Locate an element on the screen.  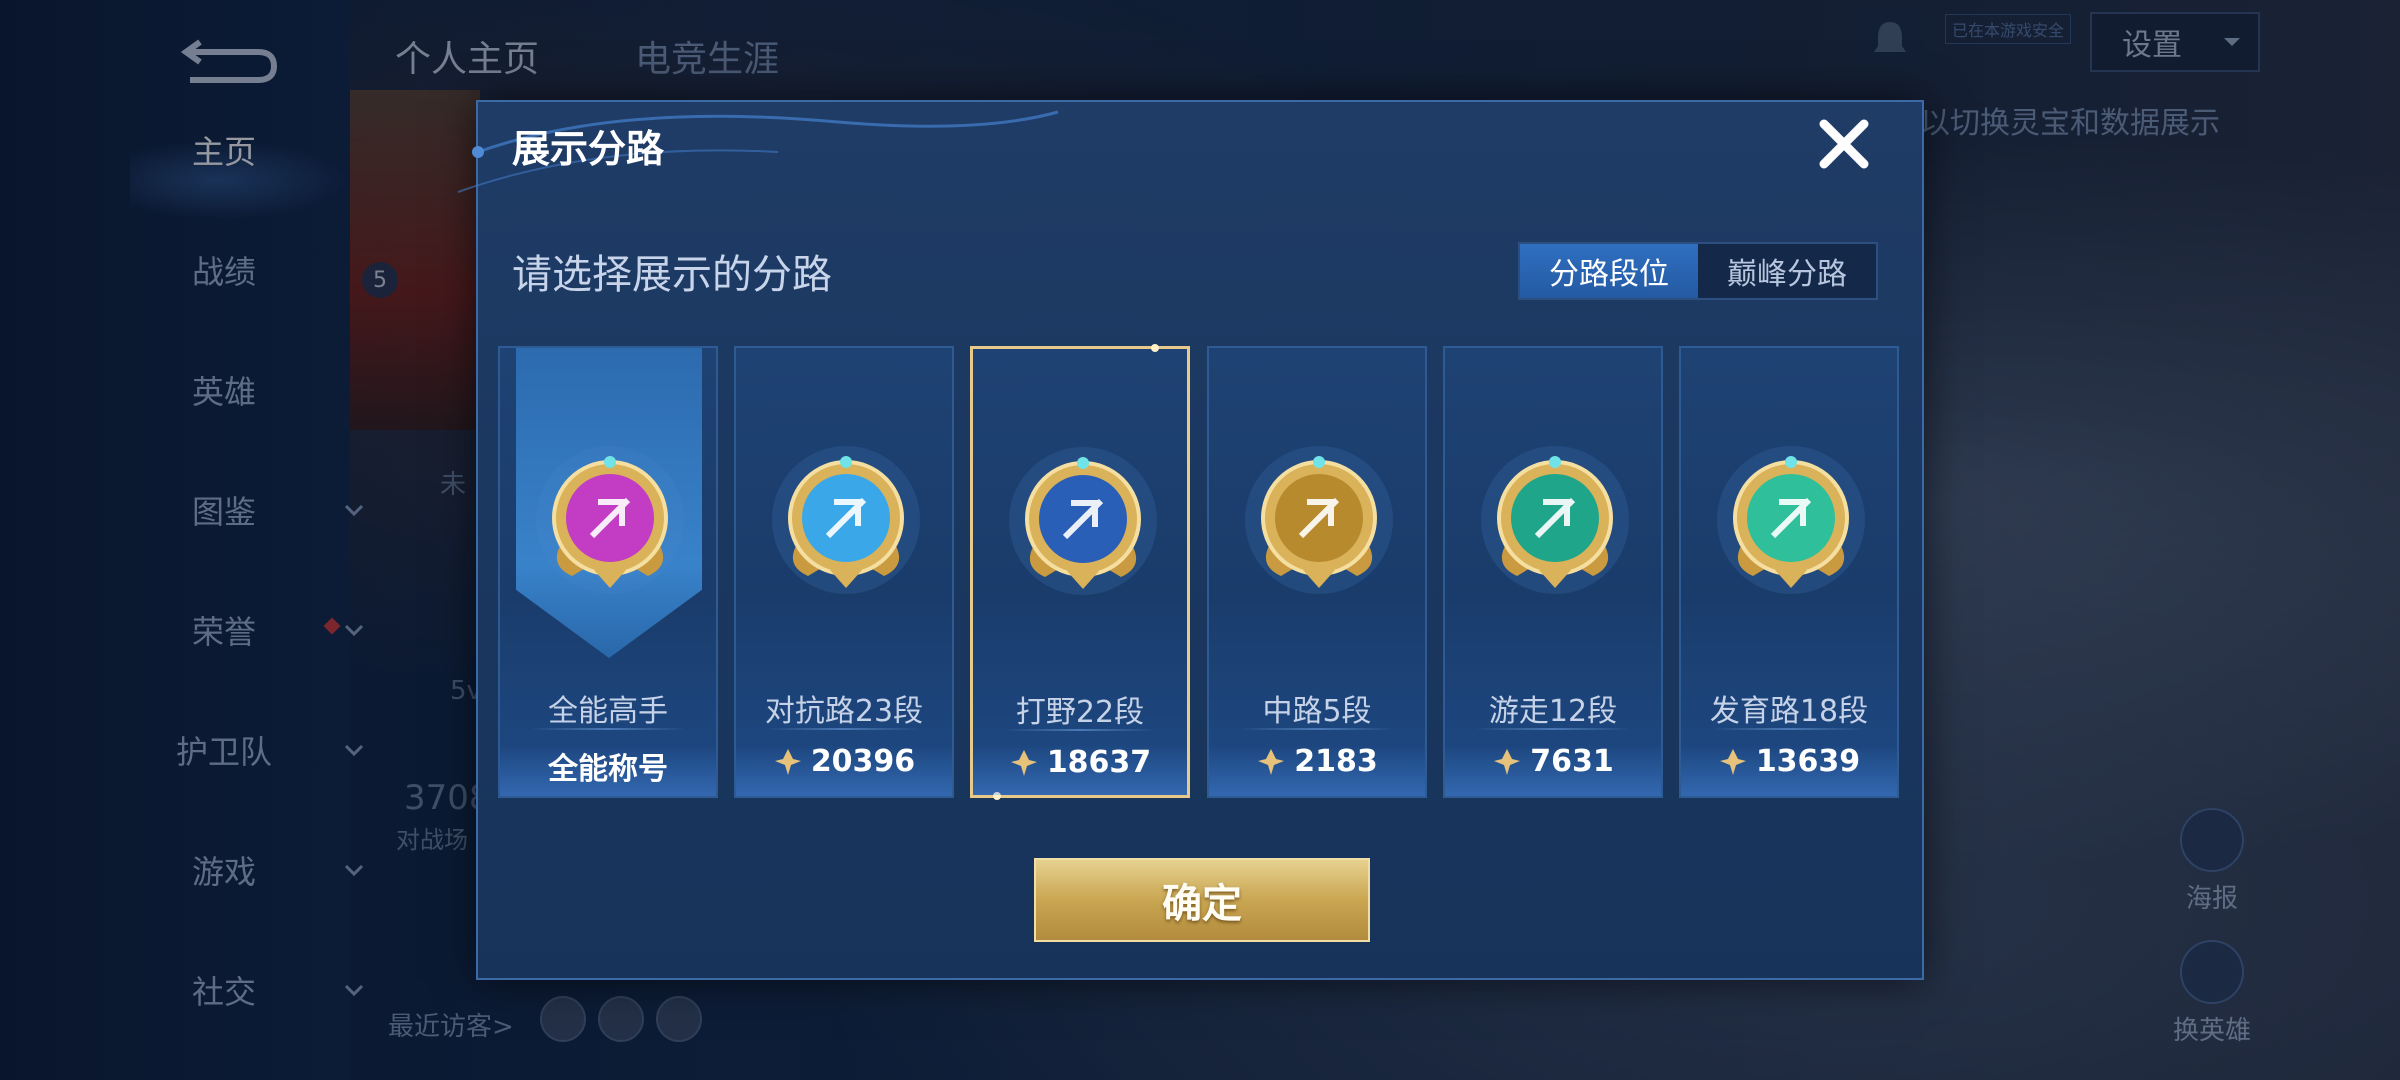
lane-score: 7631 is located at coordinates (1553, 761).